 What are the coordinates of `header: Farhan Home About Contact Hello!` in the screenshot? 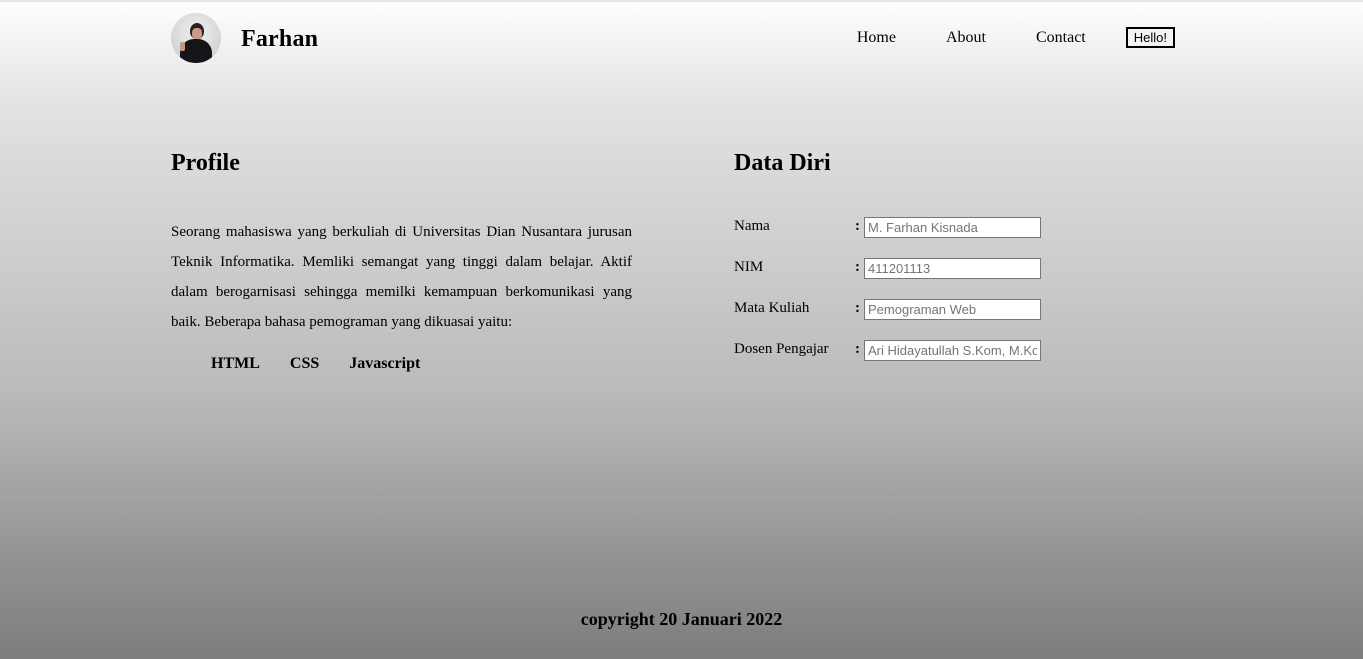 It's located at (673, 38).